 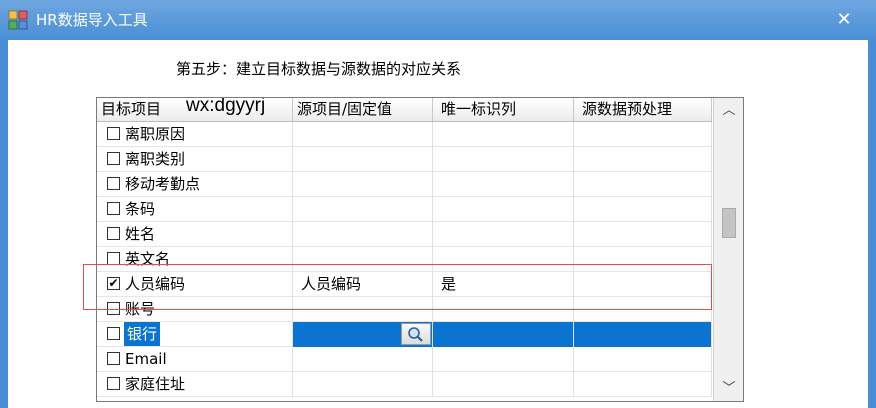 I want to click on step-title: 第五步：建立目标数据与源数据的对应关系, so click(x=319, y=69).